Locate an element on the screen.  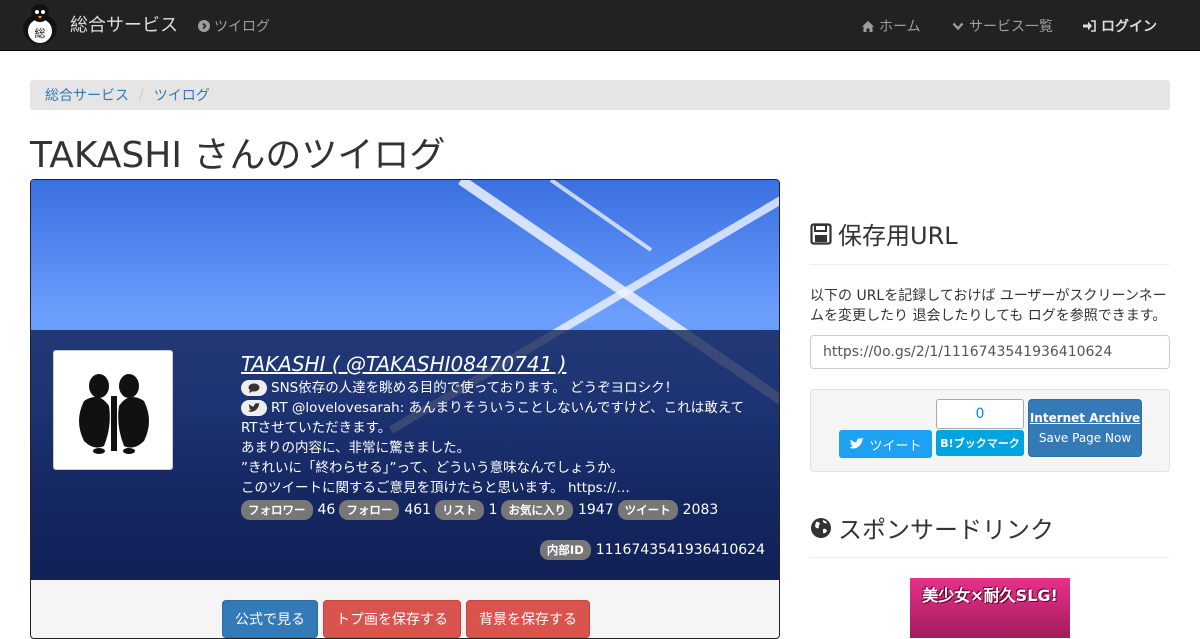
lists-count: 1 is located at coordinates (493, 510).